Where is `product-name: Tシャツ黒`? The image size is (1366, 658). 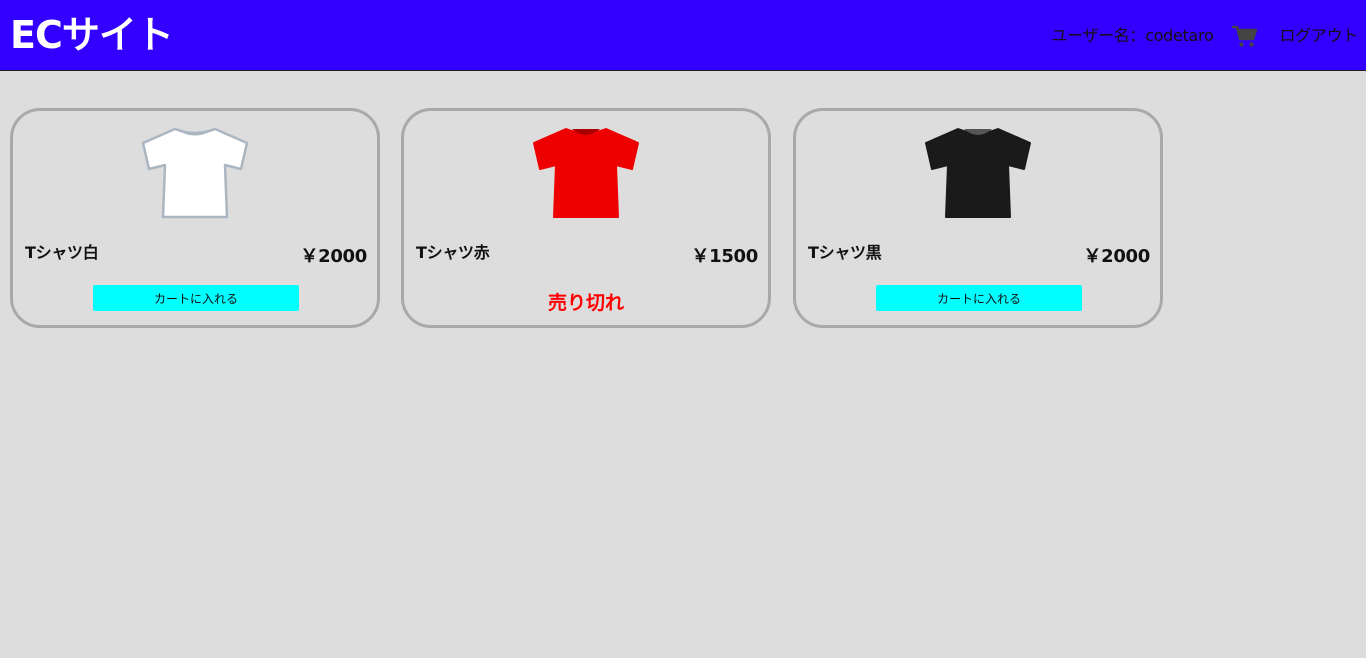
product-name: Tシャツ黒 is located at coordinates (845, 252).